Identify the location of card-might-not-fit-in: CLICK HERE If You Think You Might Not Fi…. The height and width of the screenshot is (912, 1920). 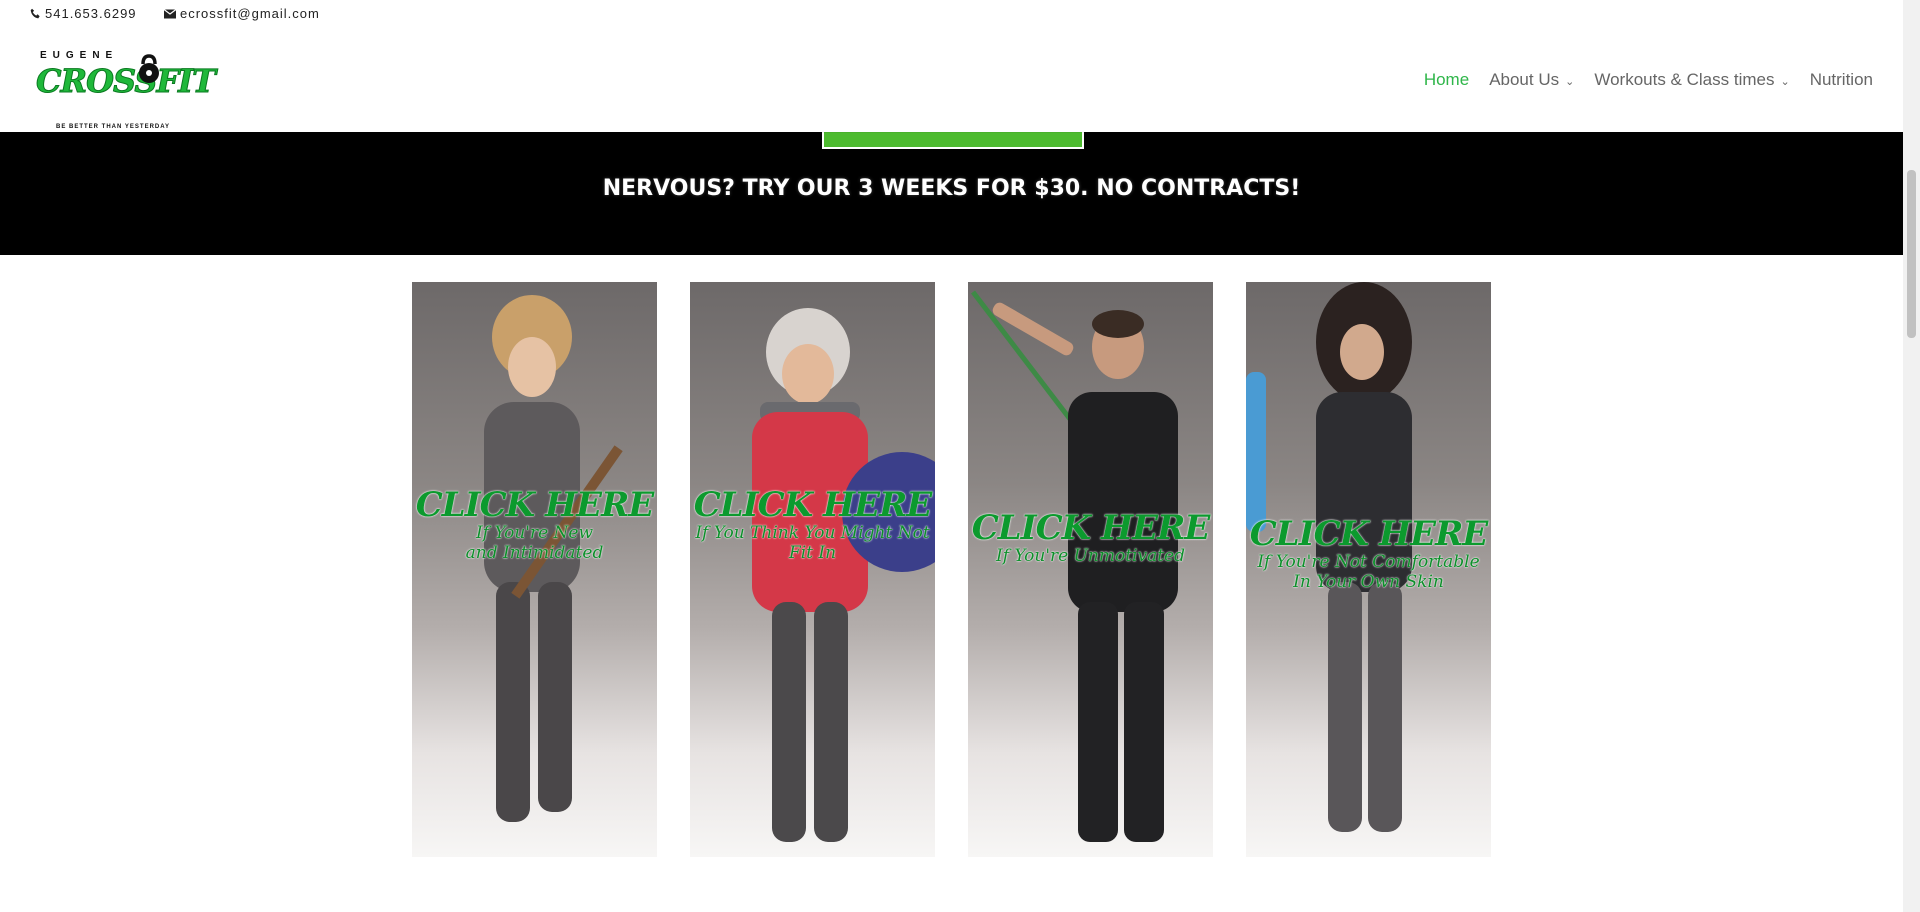
(812, 569).